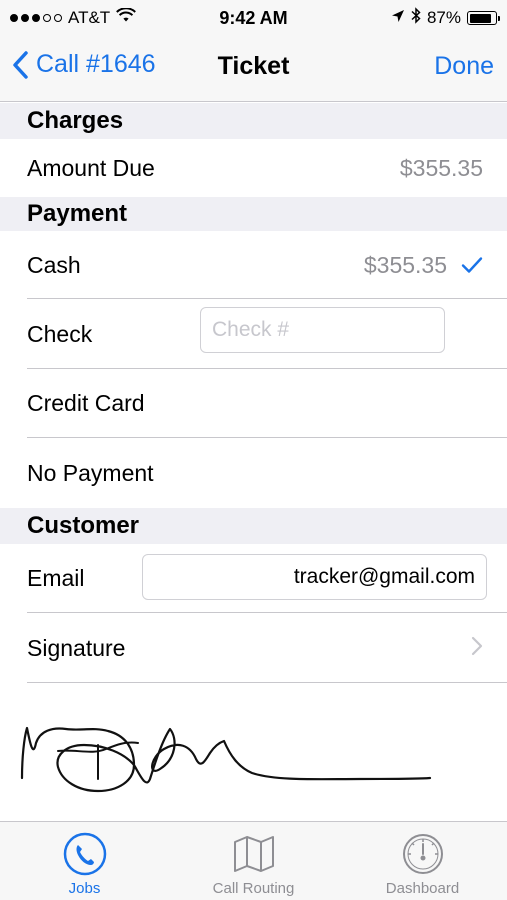 This screenshot has height=900, width=507. I want to click on credit-card-label: Credit Card, so click(86, 403).